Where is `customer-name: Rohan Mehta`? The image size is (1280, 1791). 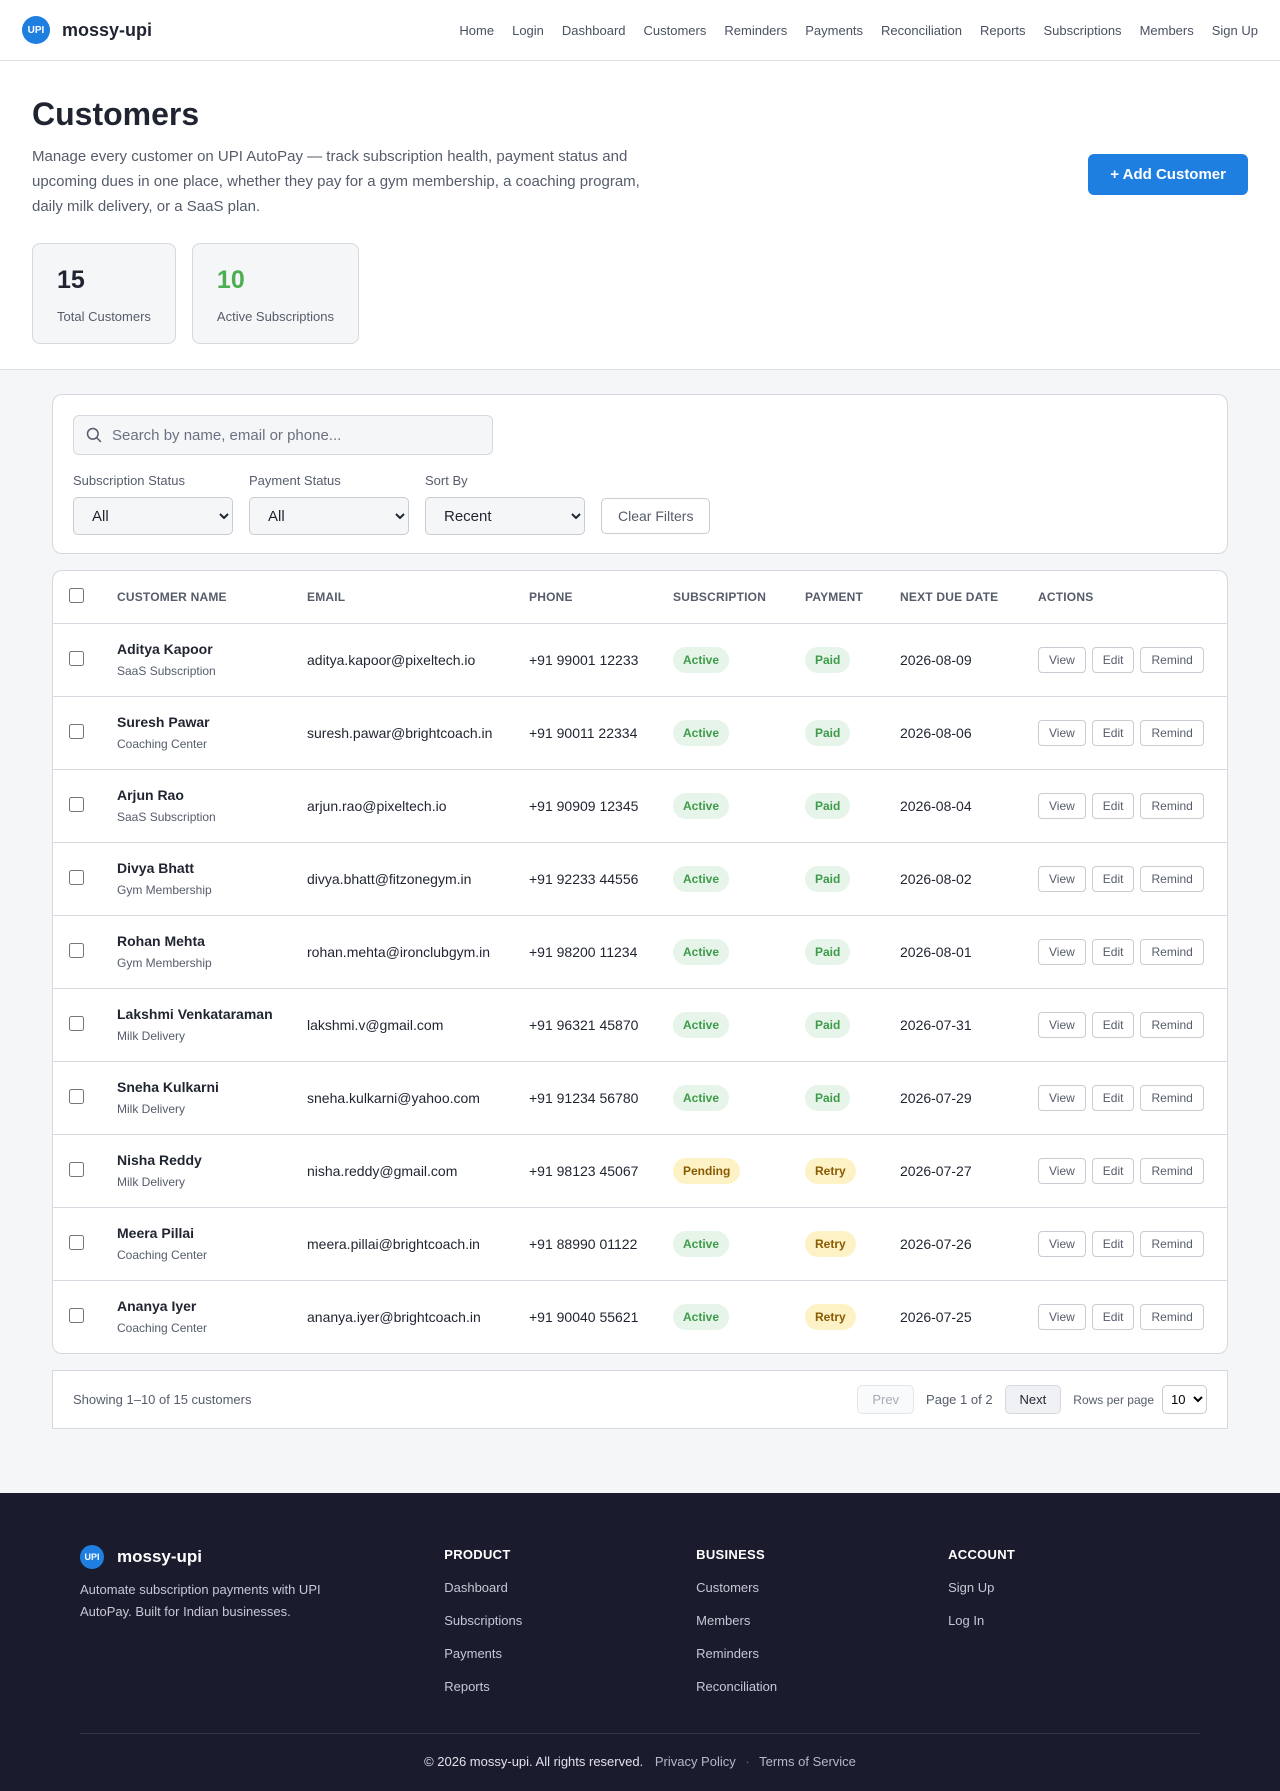 customer-name: Rohan Mehta is located at coordinates (212, 941).